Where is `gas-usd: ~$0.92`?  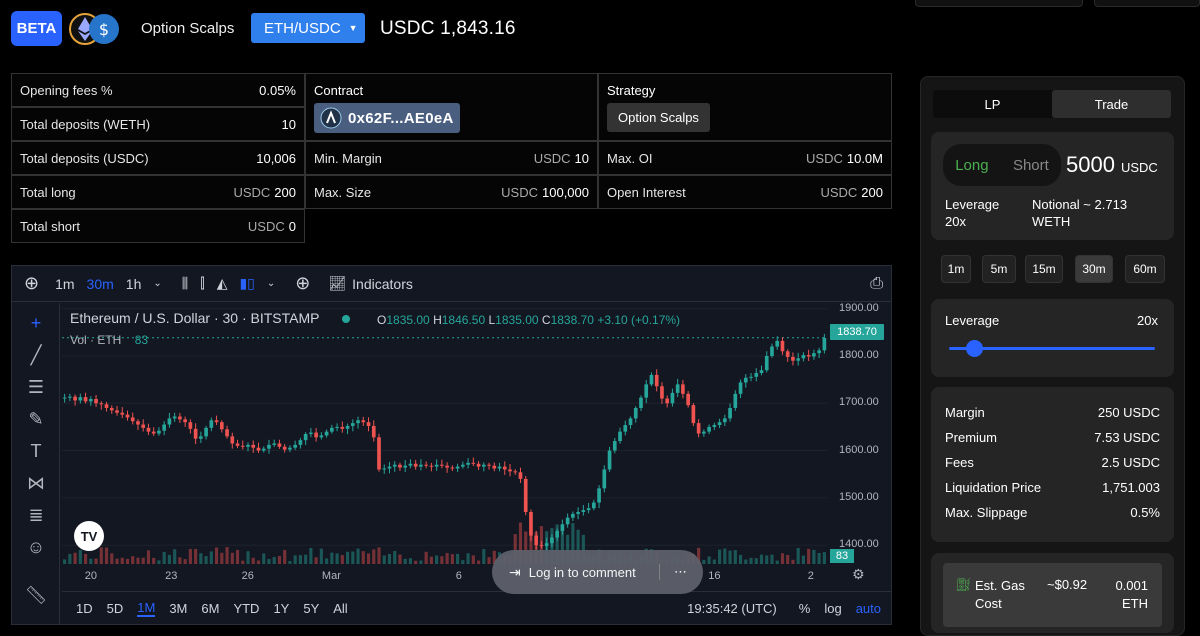
gas-usd: ~$0.92 is located at coordinates (1067, 584).